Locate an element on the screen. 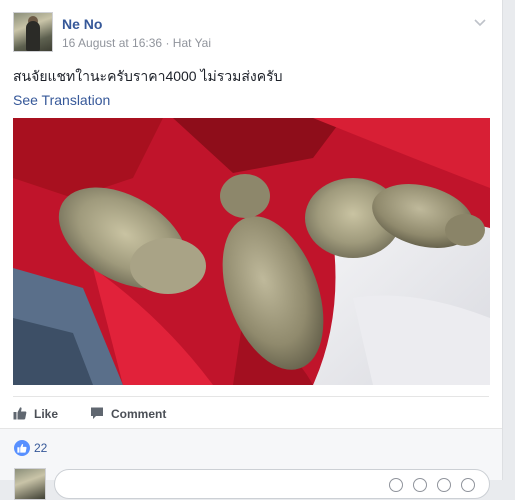 The image size is (515, 500). comment-label: Comment is located at coordinates (139, 414).